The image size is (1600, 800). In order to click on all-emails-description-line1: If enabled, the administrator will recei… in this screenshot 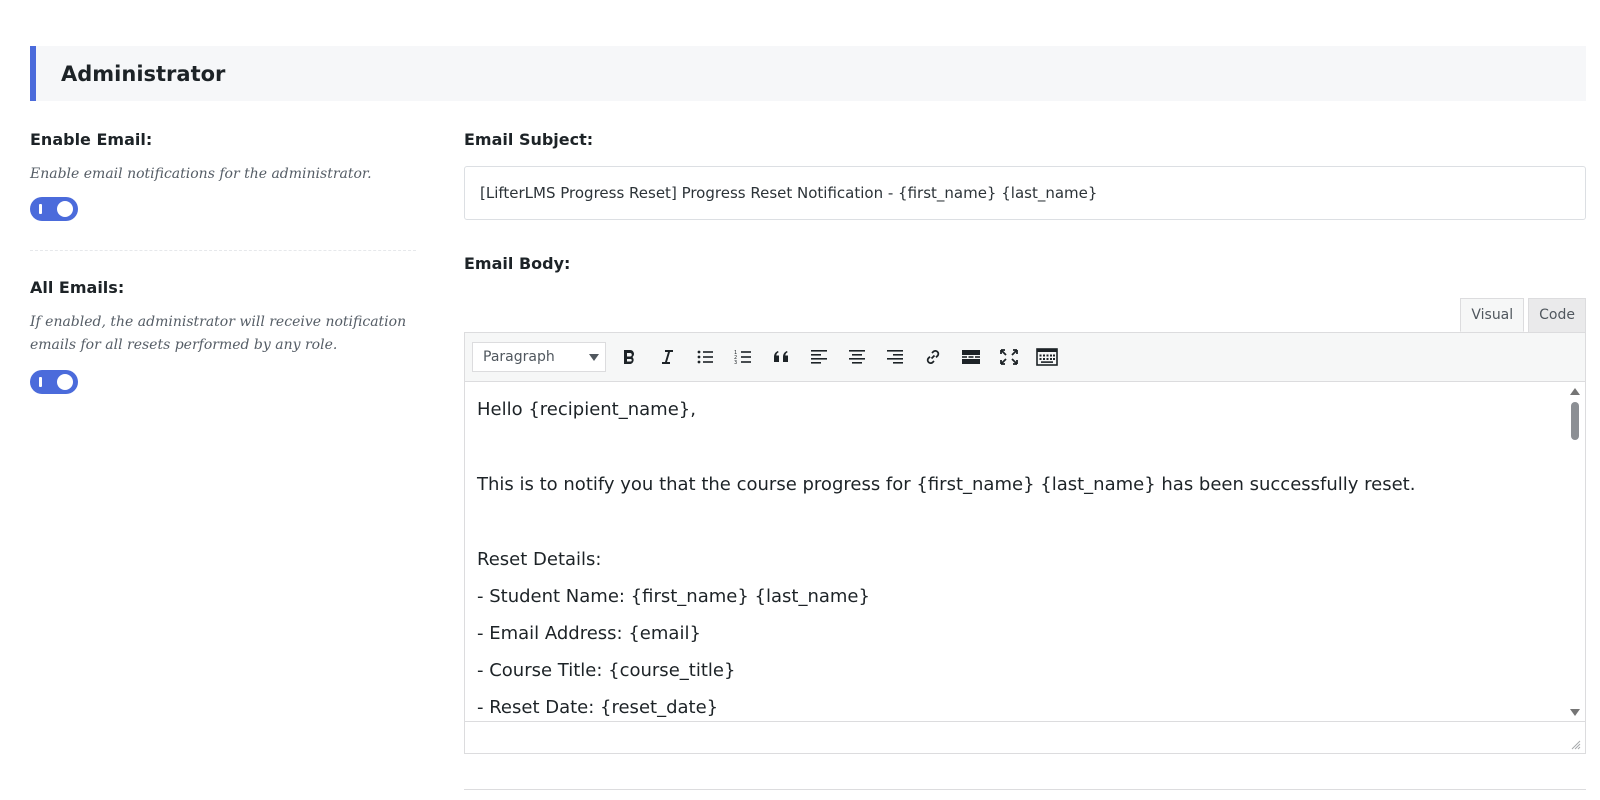, I will do `click(218, 322)`.